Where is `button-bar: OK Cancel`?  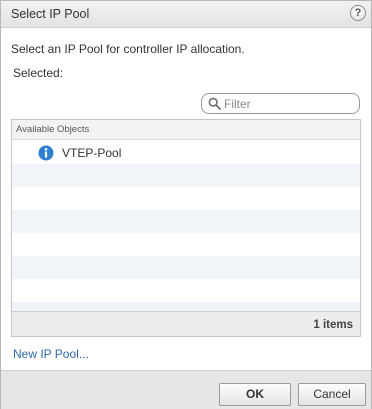 button-bar: OK Cancel is located at coordinates (186, 389).